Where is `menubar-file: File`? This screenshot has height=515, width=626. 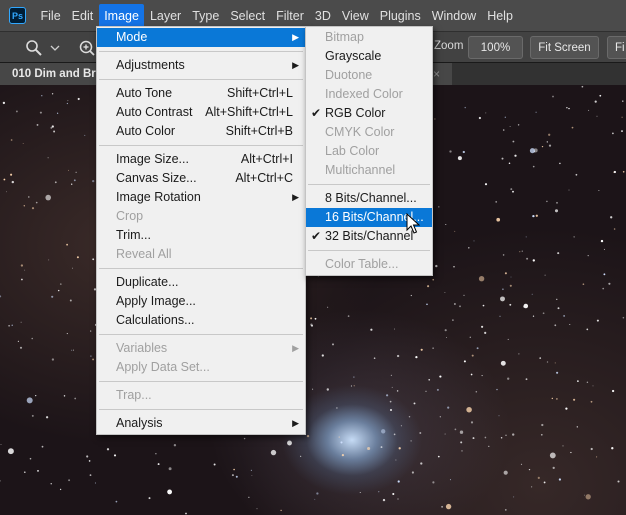 menubar-file: File is located at coordinates (50, 16).